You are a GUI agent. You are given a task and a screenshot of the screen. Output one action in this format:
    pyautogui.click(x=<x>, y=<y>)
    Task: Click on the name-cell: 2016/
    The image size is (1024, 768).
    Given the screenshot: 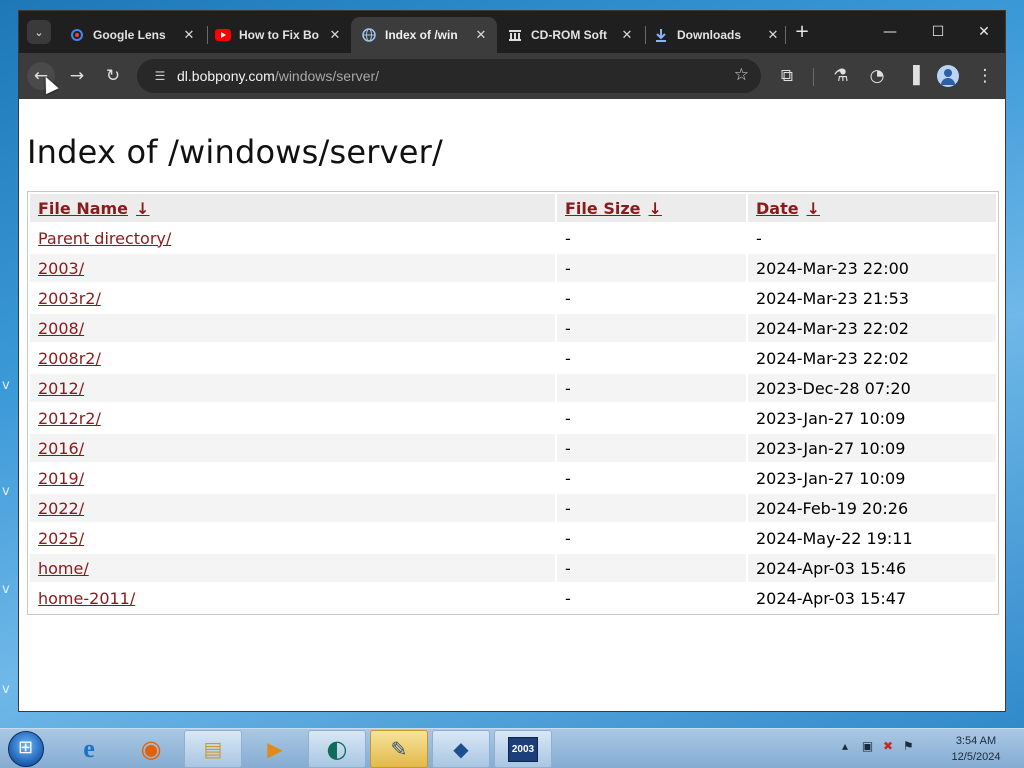 What is the action you would take?
    pyautogui.click(x=292, y=448)
    